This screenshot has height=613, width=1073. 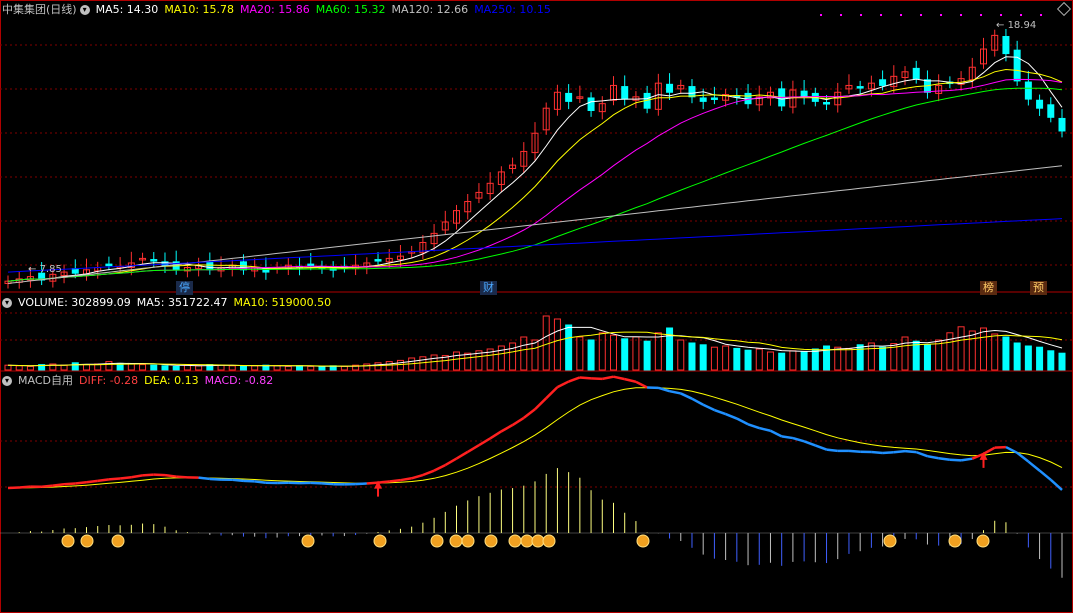 What do you see at coordinates (45, 380) in the screenshot?
I see `macd-title: MACD自用` at bounding box center [45, 380].